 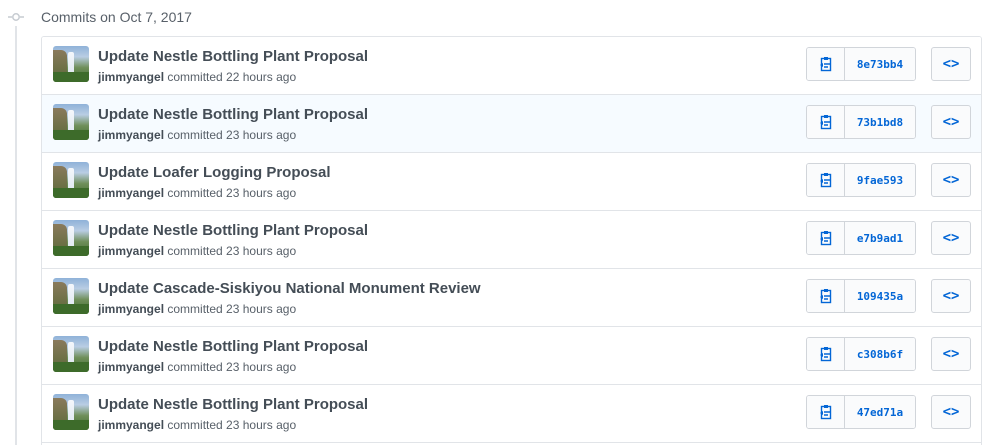 I want to click on commit-sha-link: 73b1bd8, so click(x=880, y=122).